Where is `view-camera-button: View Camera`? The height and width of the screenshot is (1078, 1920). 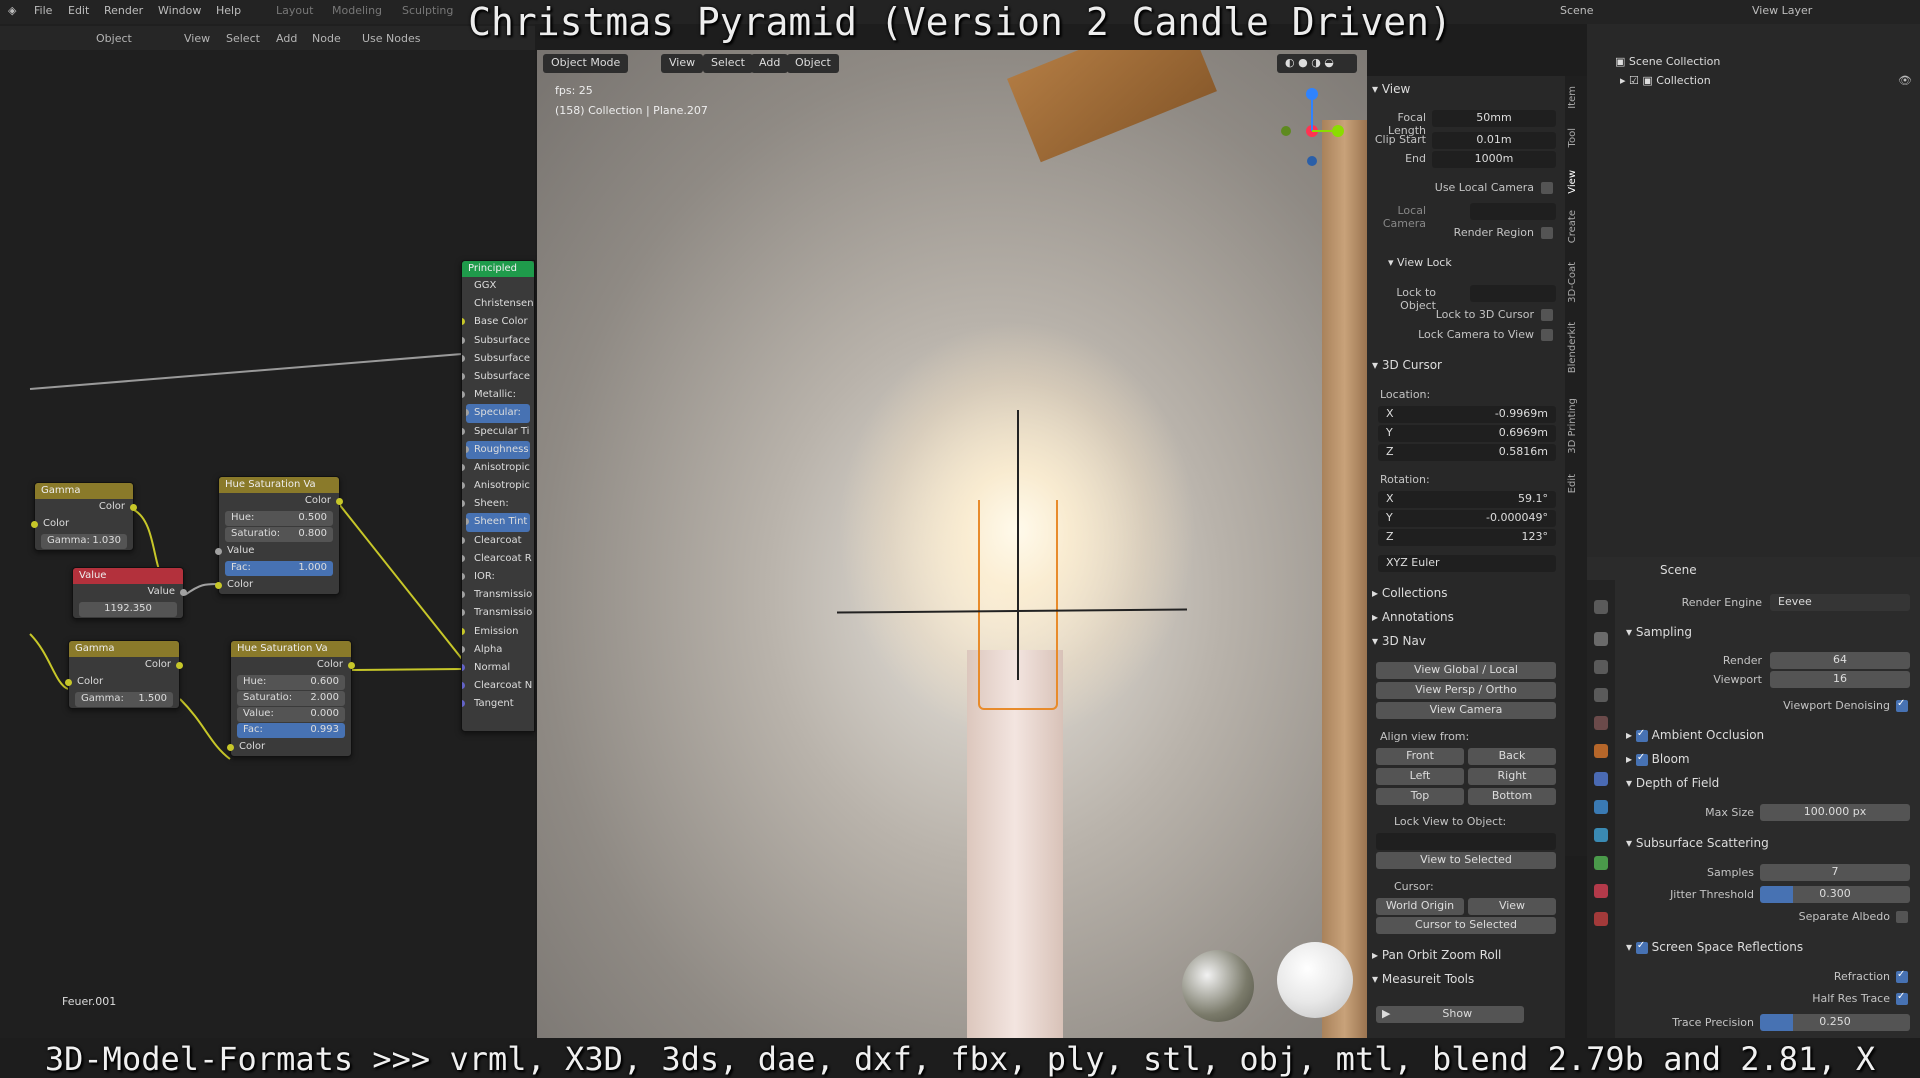
view-camera-button: View Camera is located at coordinates (1466, 710).